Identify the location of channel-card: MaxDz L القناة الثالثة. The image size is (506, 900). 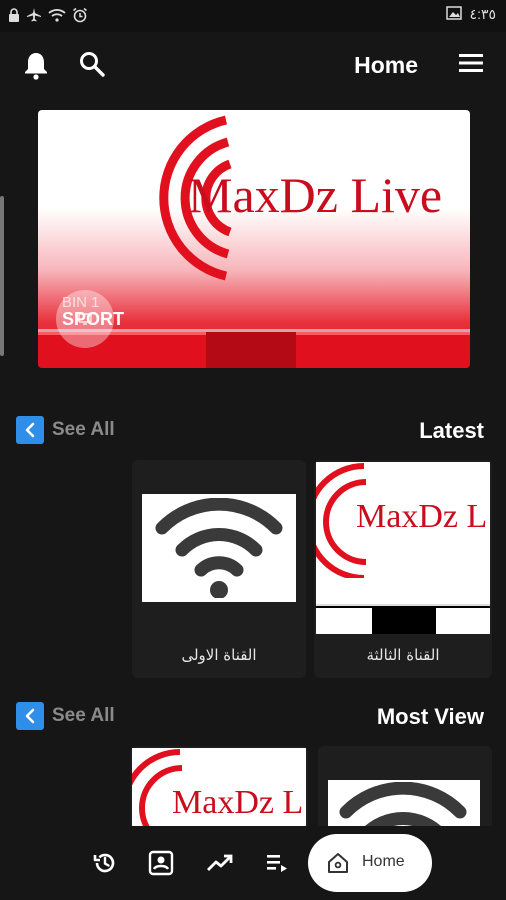
(403, 569).